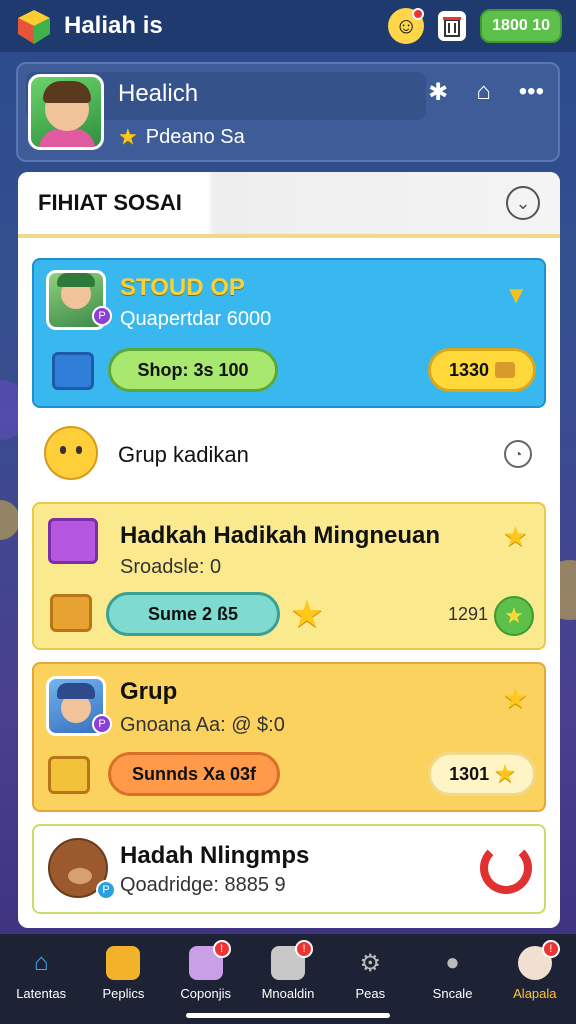  I want to click on nav-label: Peas, so click(370, 993).